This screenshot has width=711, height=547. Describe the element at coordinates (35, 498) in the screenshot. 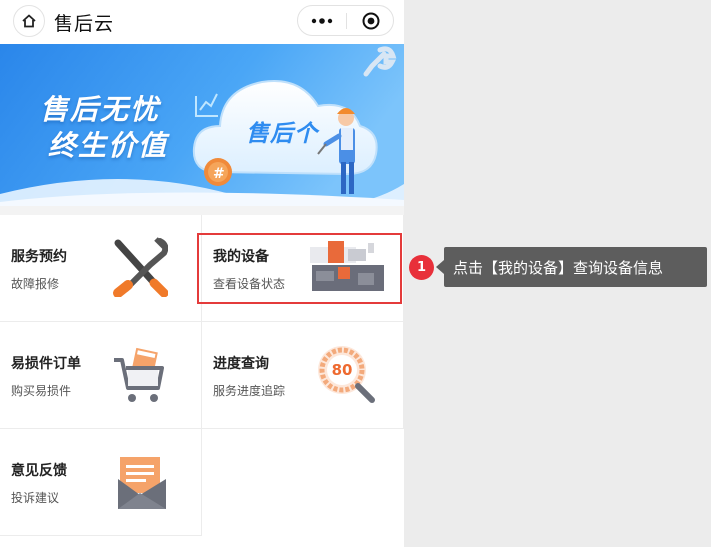

I see `grid-item-subtitle: 投诉建议` at that location.